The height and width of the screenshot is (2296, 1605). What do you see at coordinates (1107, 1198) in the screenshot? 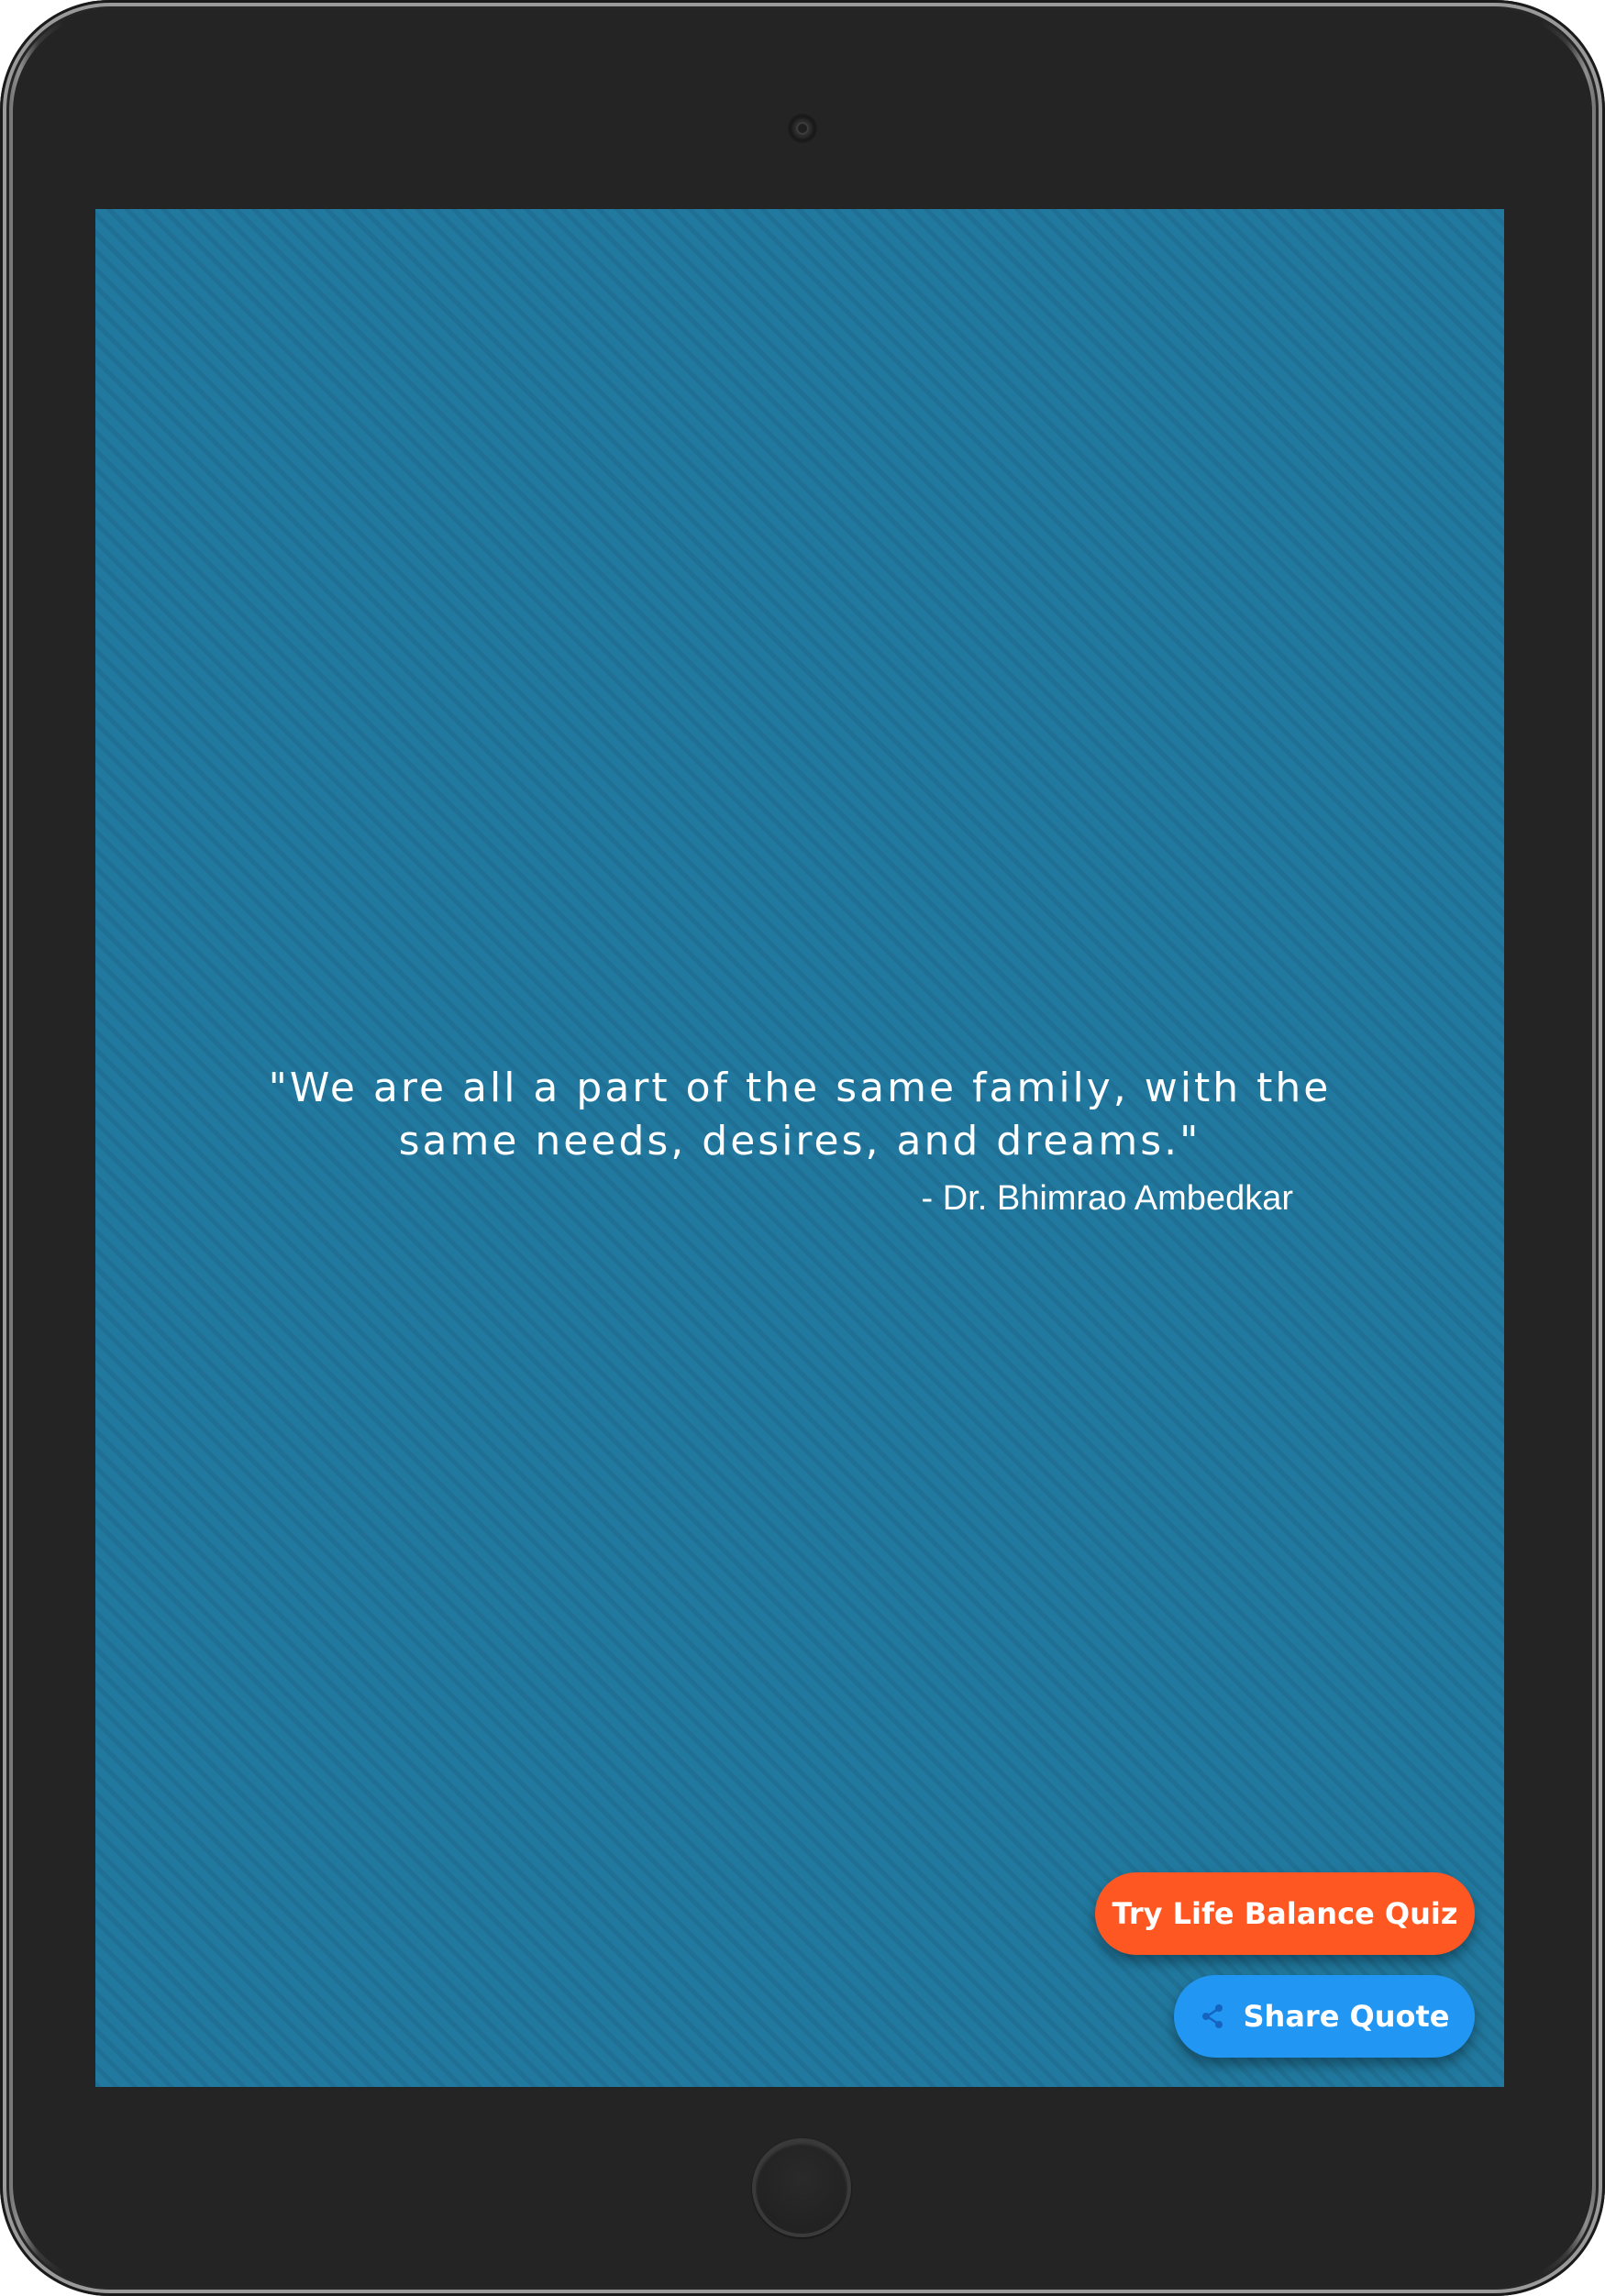
I see `quote-author: - Dr. Bhimrao Ambedkar` at bounding box center [1107, 1198].